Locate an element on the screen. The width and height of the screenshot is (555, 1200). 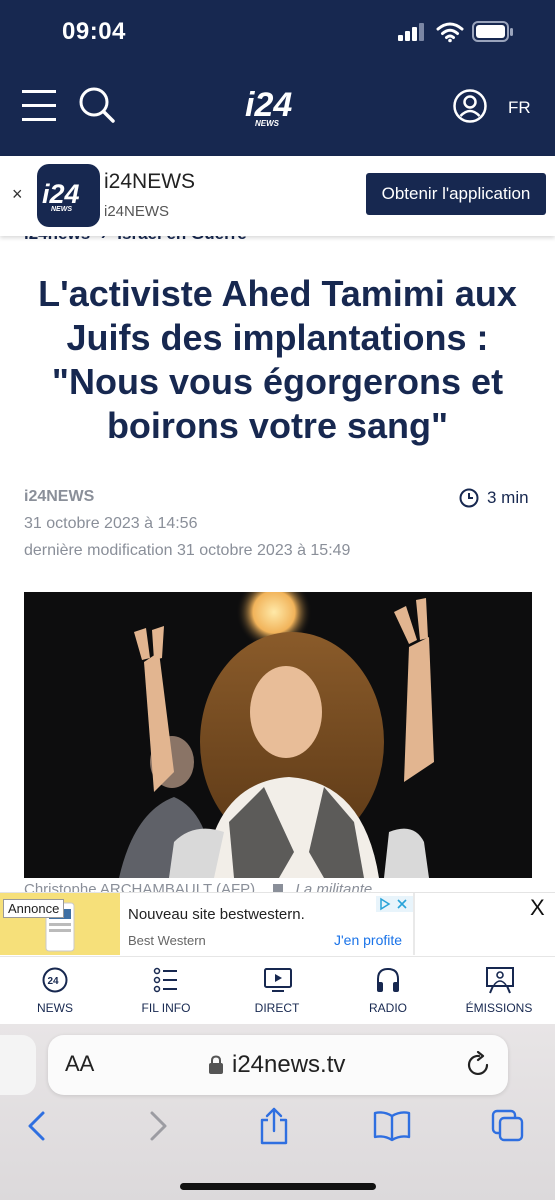
ad-cta-link: J'en profite is located at coordinates (368, 940).